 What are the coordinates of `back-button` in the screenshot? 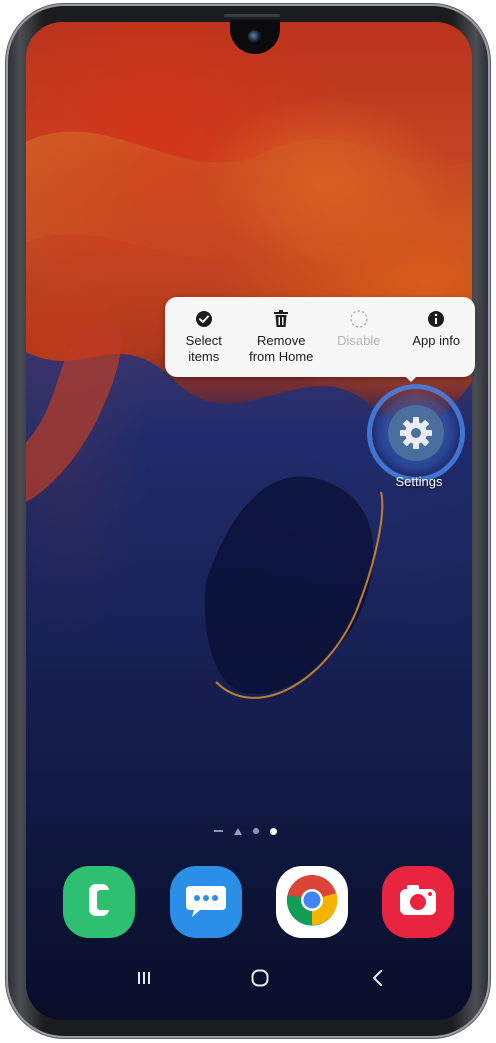 It's located at (378, 980).